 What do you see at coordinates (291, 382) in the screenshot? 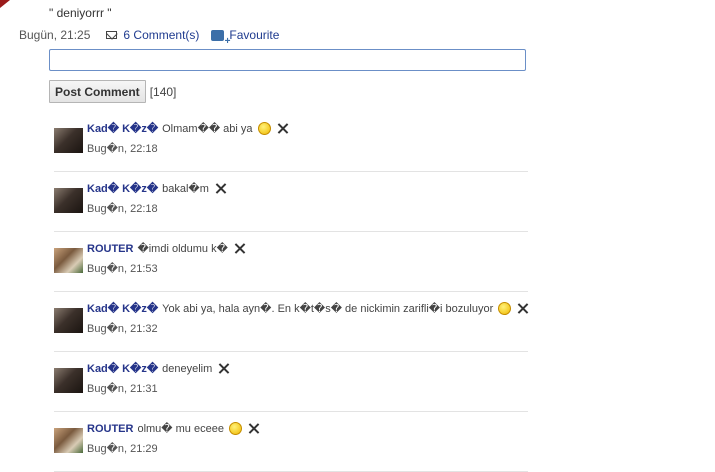
I see `comment-item: Kad� K�z� deneyelim Bug�n, 21:31` at bounding box center [291, 382].